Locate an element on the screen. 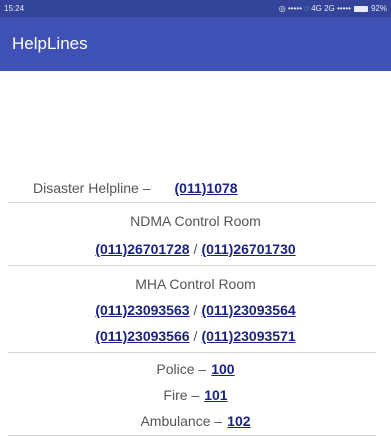  battery-icon is located at coordinates (360, 8).